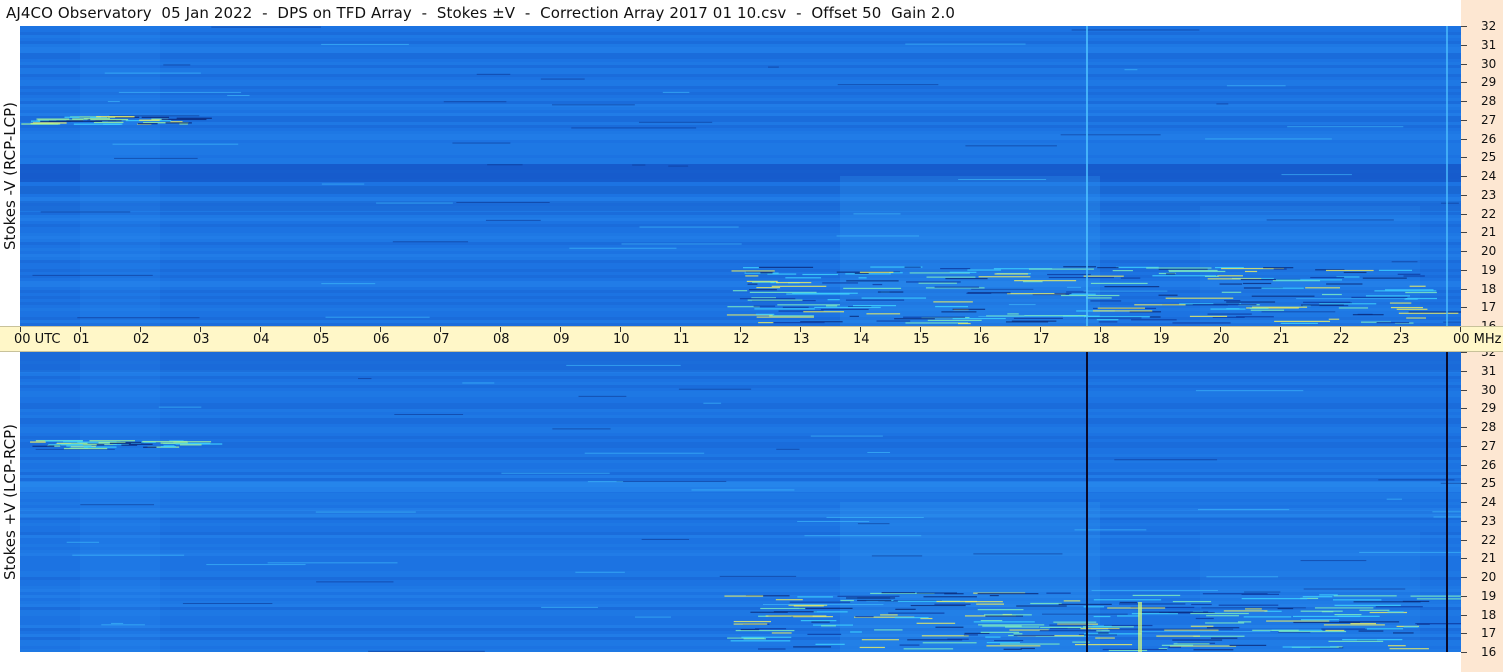 The image size is (1503, 672). What do you see at coordinates (1041, 339) in the screenshot?
I see `time-label: 17` at bounding box center [1041, 339].